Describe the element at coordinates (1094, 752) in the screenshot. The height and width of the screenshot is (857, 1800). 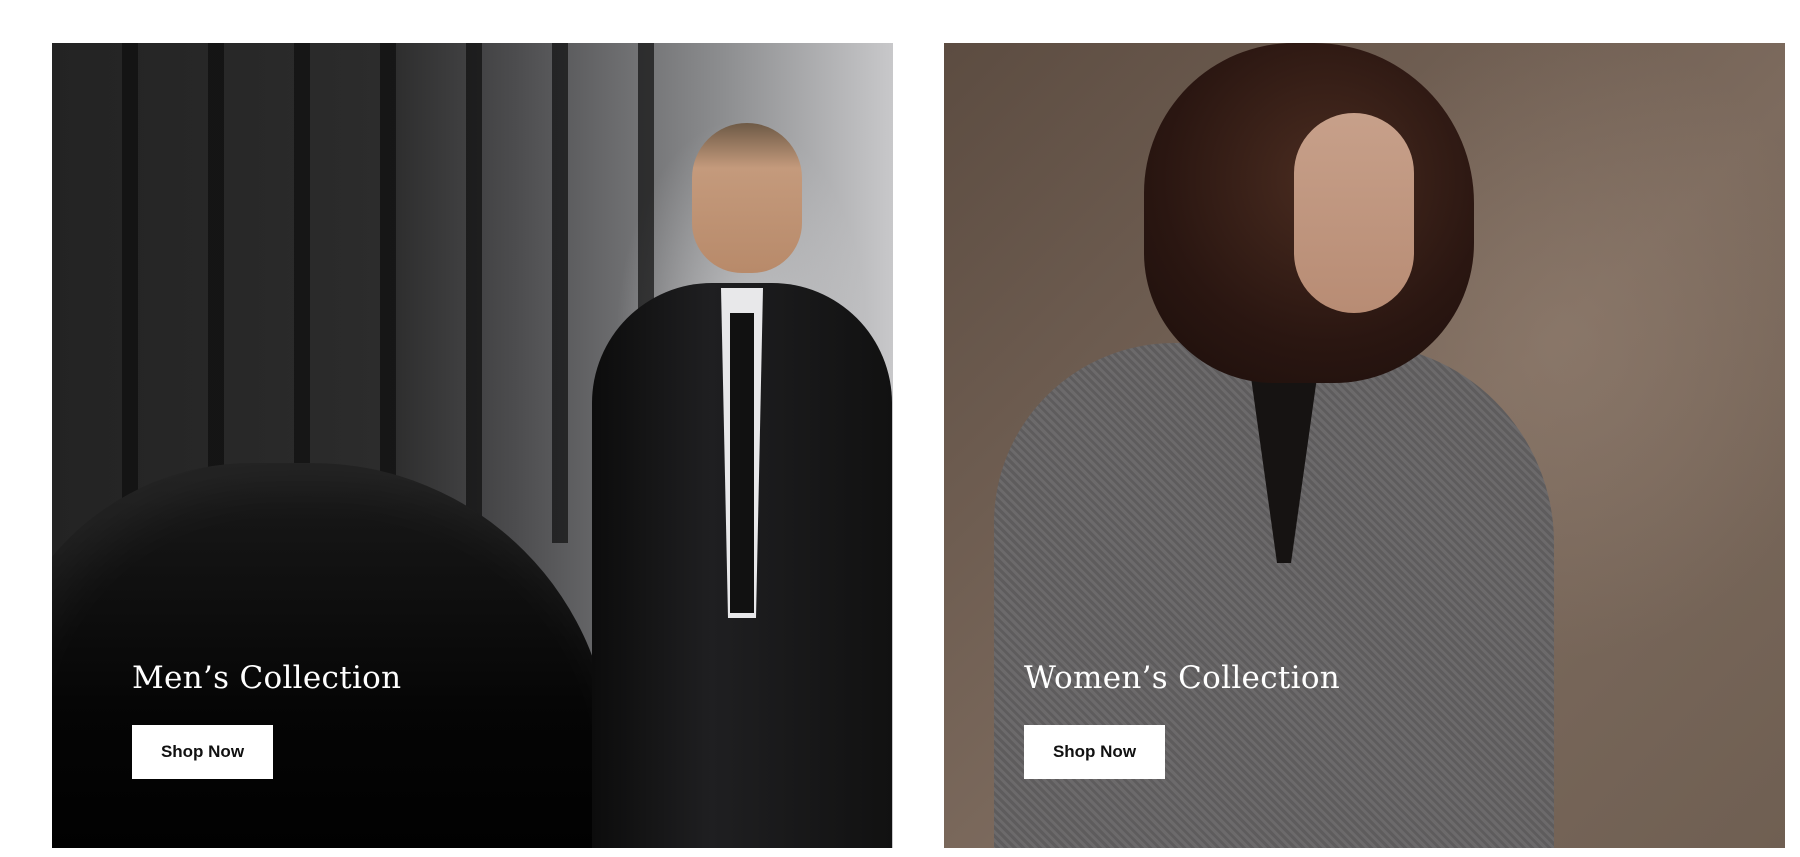
I see `womens-shop-now-button: Shop Now` at that location.